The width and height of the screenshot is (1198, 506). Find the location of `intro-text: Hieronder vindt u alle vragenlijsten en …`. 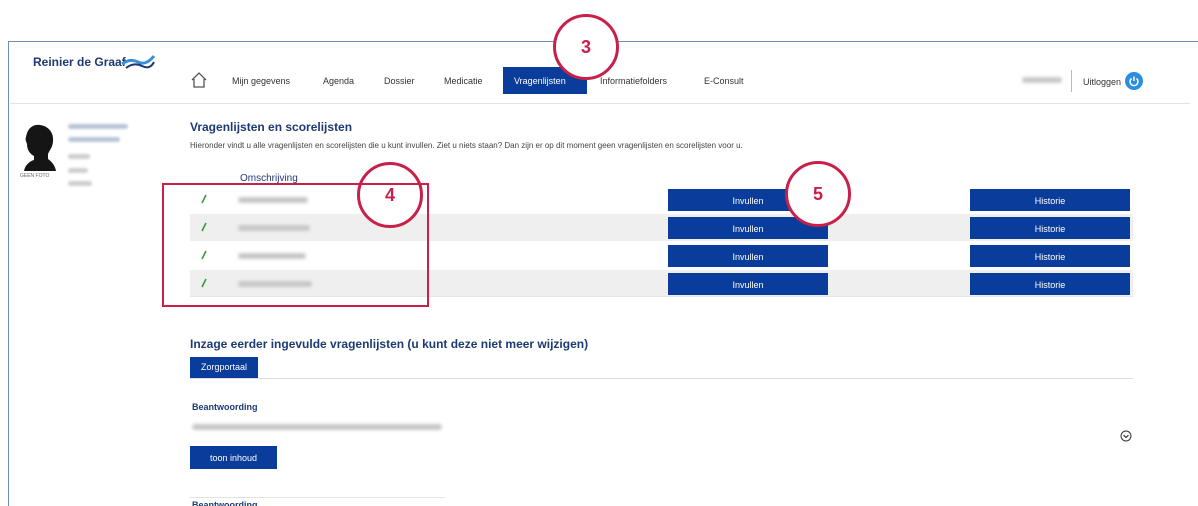

intro-text: Hieronder vindt u alle vragenlijsten en … is located at coordinates (466, 145).